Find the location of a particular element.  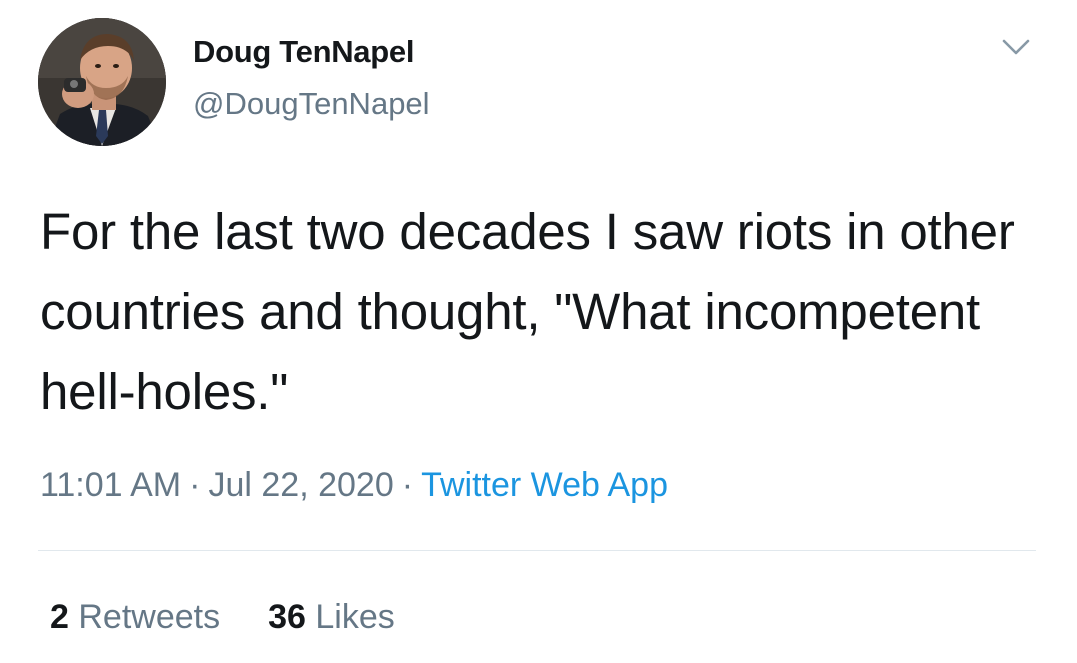

user-handle: @DougTenNapel is located at coordinates (311, 104).